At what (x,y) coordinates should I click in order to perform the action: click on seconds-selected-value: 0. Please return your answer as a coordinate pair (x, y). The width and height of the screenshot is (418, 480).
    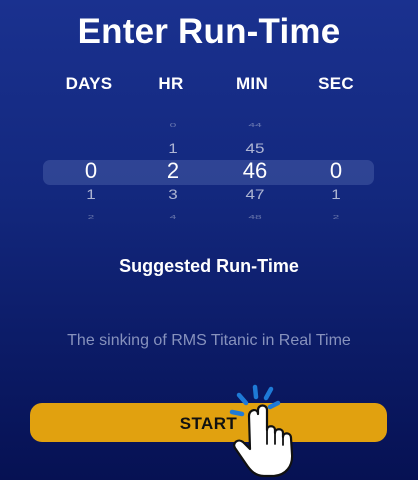
    Looking at the image, I should click on (336, 171).